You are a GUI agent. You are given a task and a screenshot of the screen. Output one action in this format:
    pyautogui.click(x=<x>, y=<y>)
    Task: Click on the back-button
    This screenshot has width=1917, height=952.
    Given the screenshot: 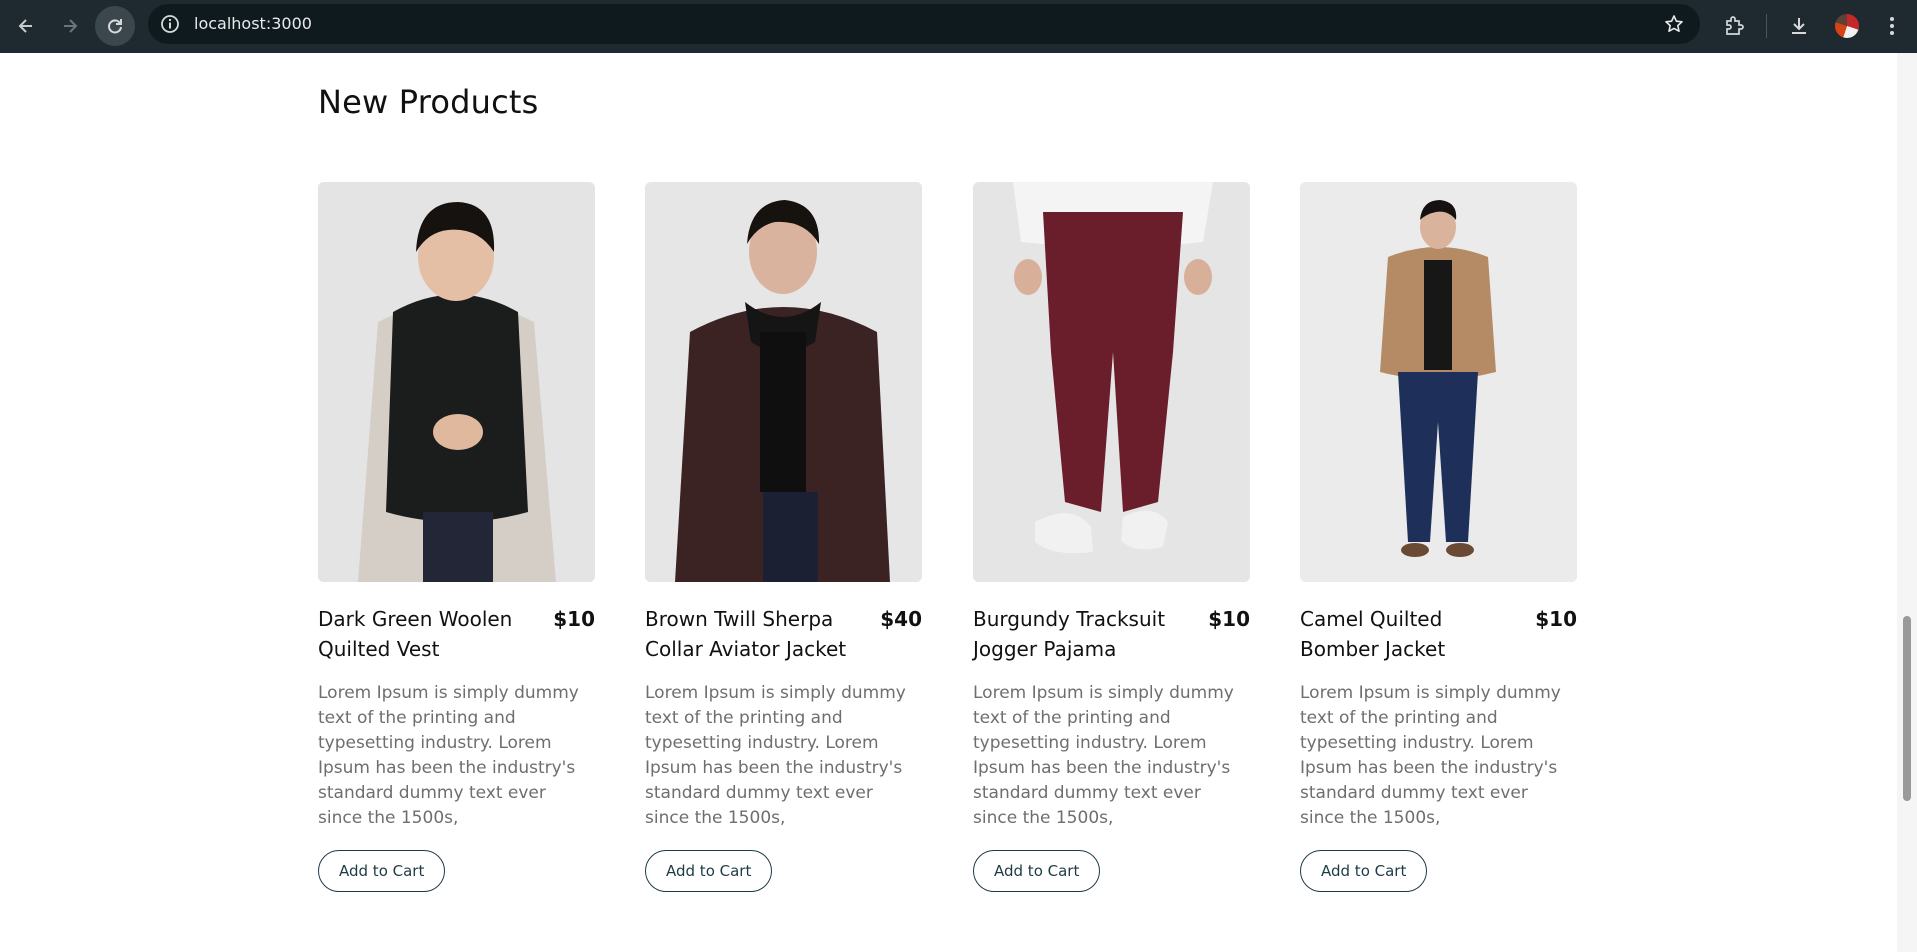 What is the action you would take?
    pyautogui.click(x=26, y=26)
    